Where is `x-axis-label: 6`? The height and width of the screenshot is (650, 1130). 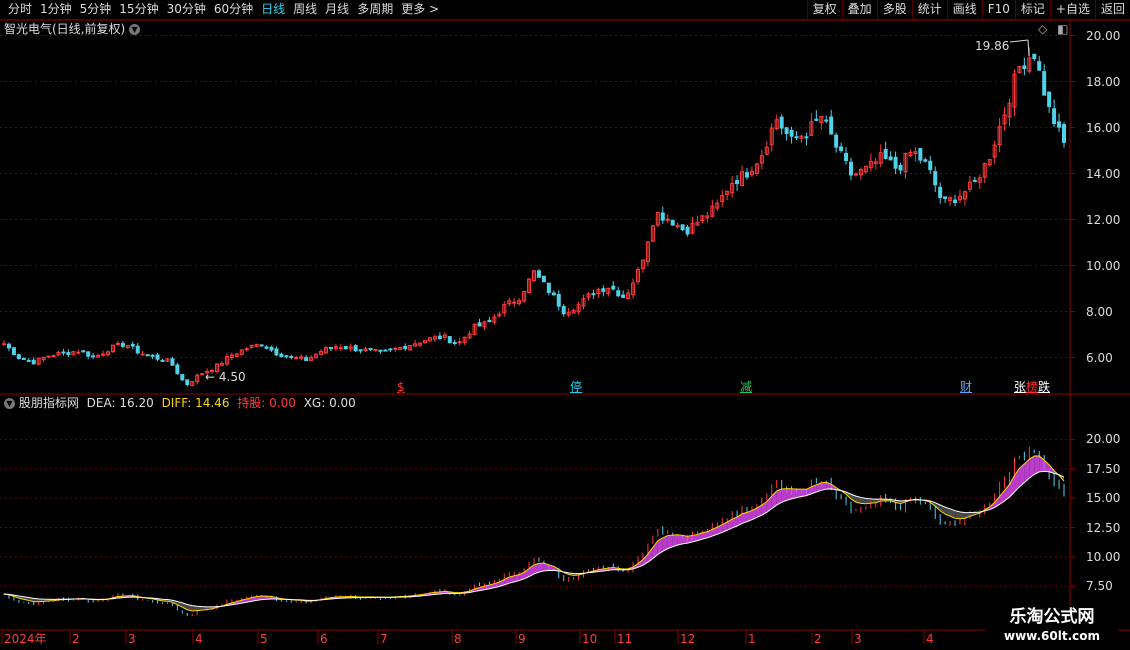 x-axis-label: 6 is located at coordinates (324, 639).